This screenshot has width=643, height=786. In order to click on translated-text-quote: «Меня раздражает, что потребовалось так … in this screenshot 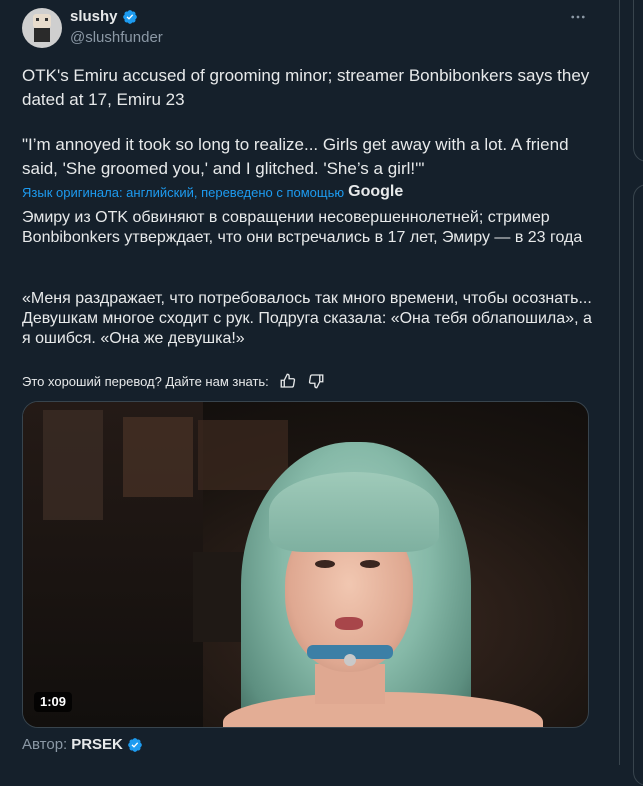, I will do `click(307, 318)`.